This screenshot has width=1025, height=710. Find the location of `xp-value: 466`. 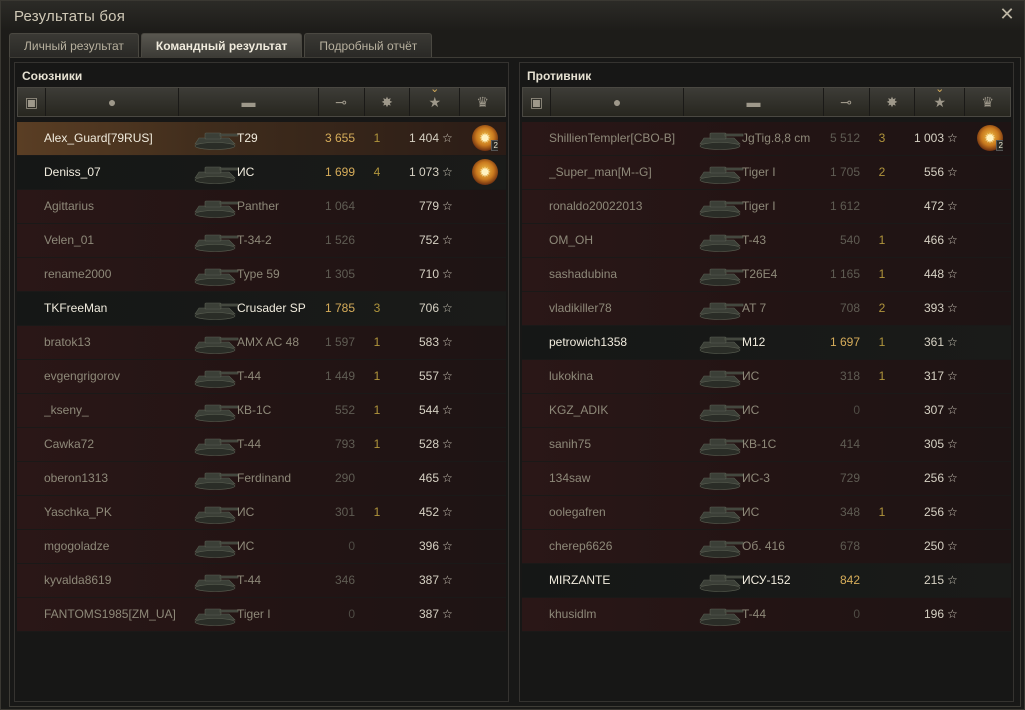

xp-value: 466 is located at coordinates (933, 240).